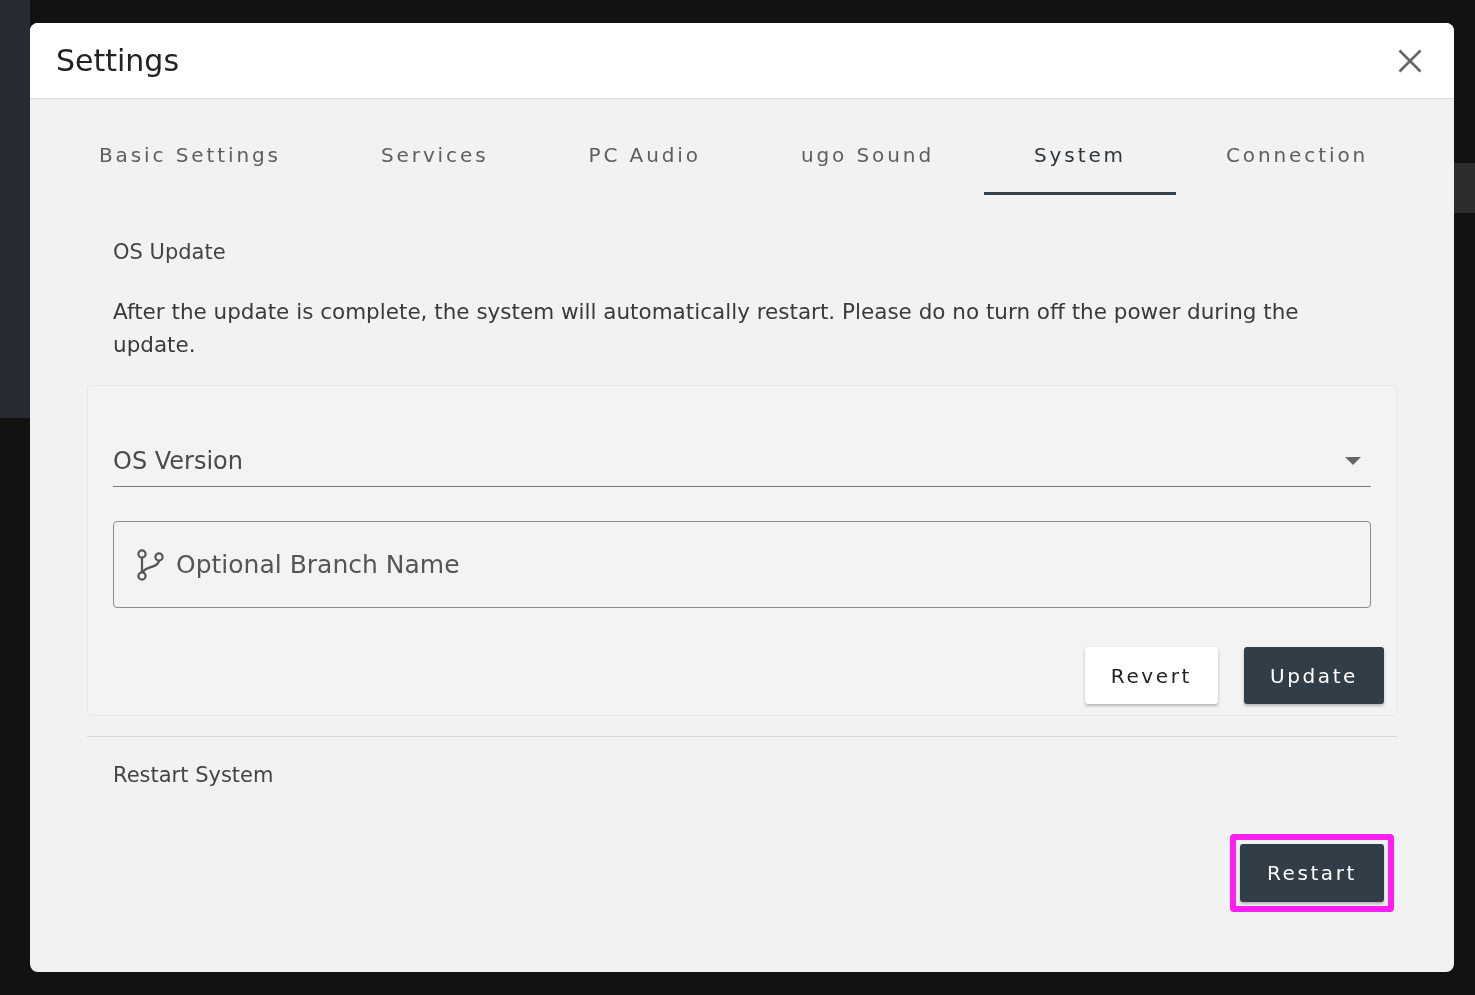  Describe the element at coordinates (169, 252) in the screenshot. I see `section-heading: OS Update` at that location.